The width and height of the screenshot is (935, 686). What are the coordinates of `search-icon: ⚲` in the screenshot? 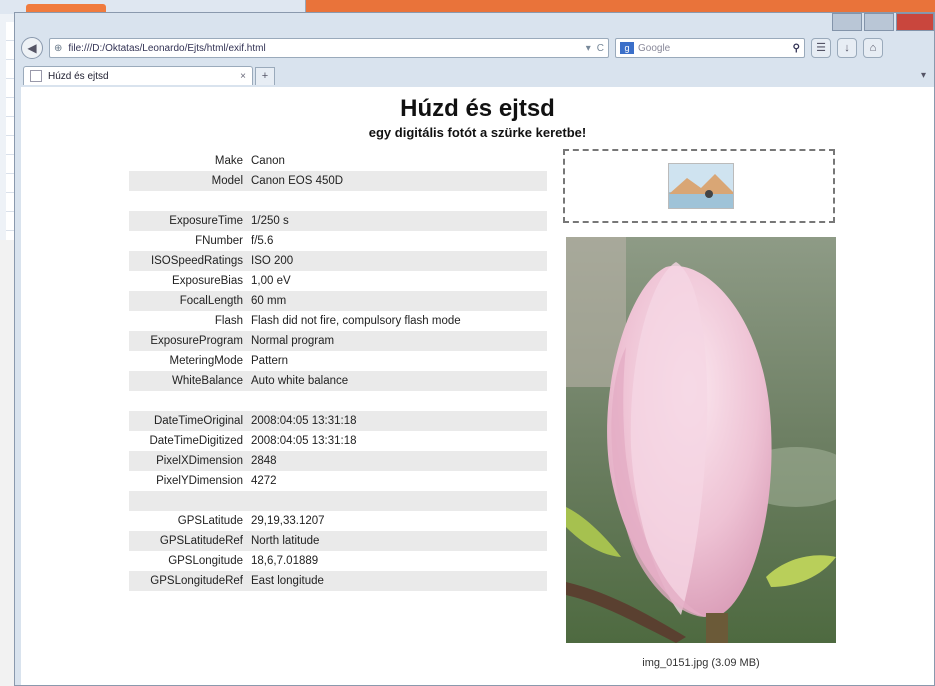 It's located at (796, 48).